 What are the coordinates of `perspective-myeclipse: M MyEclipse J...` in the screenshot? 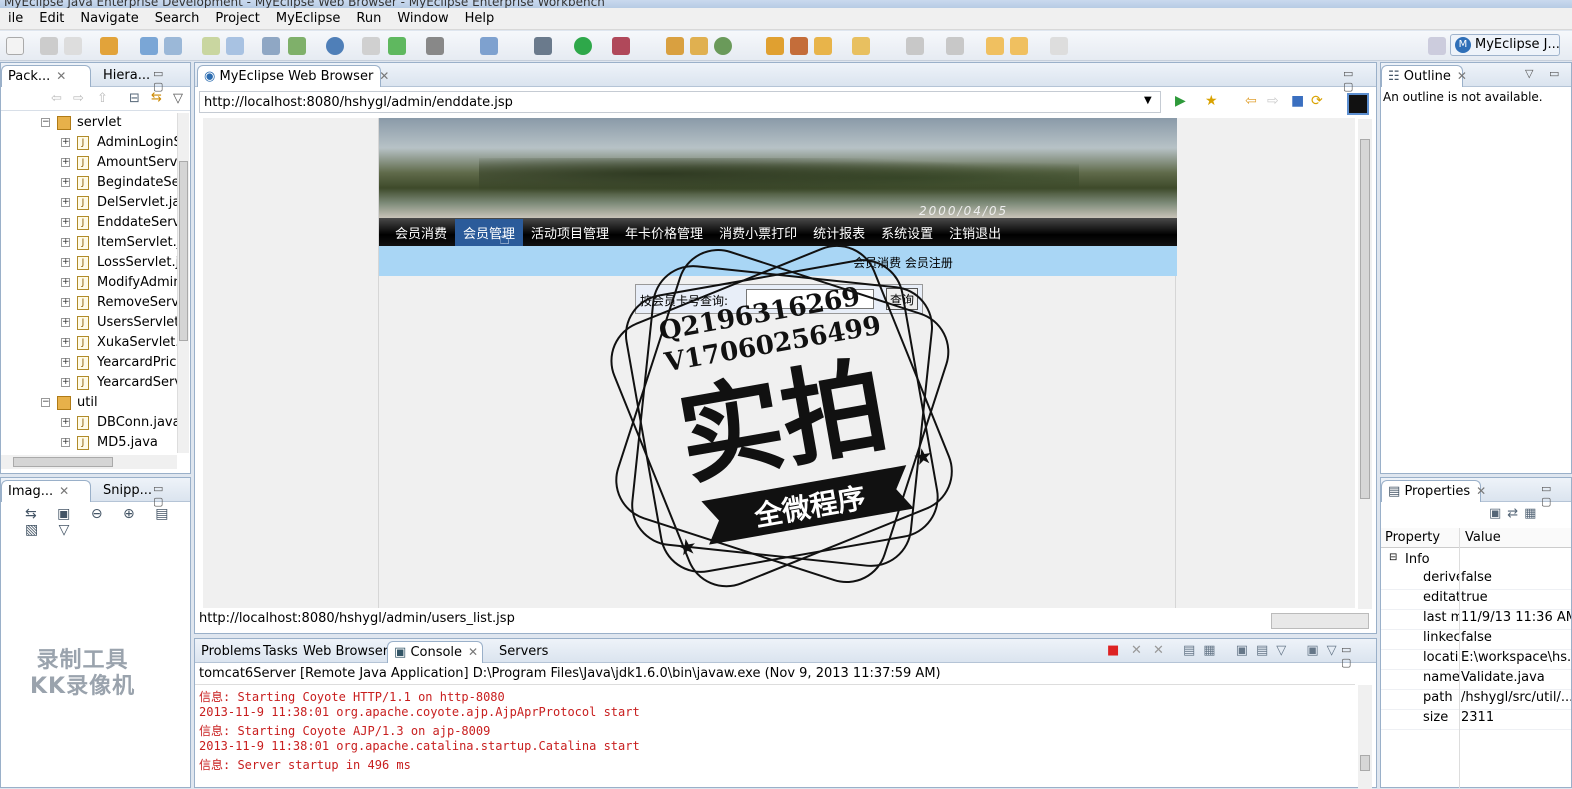 It's located at (1505, 45).